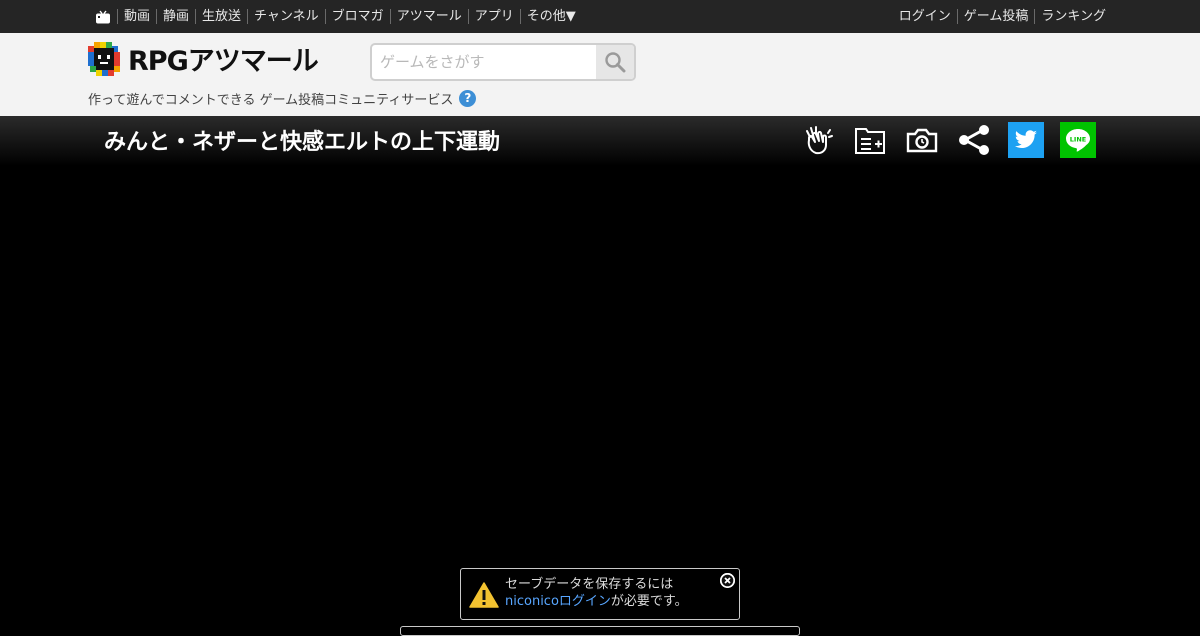 The height and width of the screenshot is (636, 1200). I want to click on close-notice-button, so click(727, 580).